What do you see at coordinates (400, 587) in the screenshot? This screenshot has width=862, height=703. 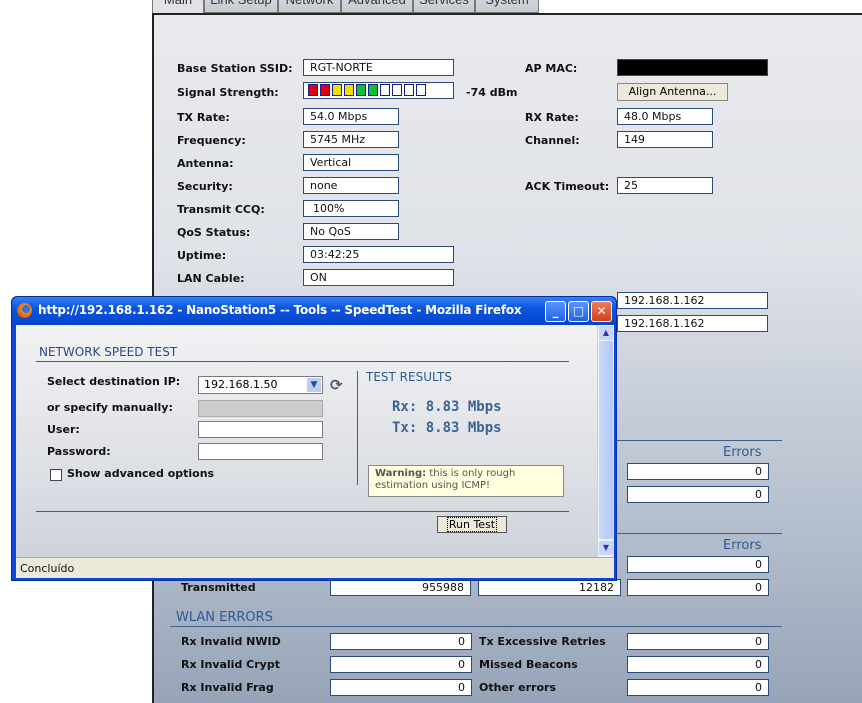 I see `transmitted-packets: 955988` at bounding box center [400, 587].